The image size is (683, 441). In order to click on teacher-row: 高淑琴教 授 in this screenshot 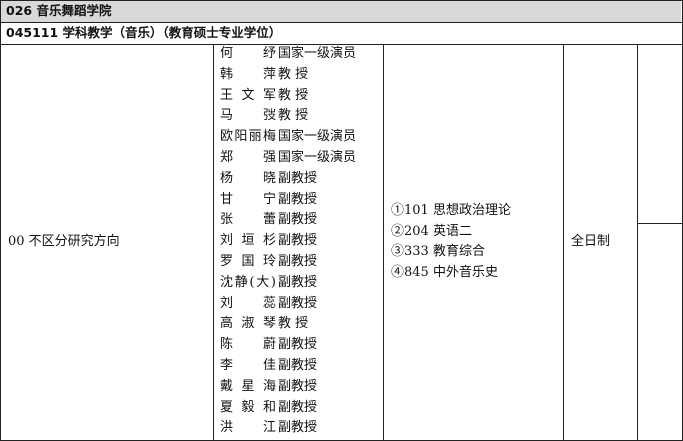, I will do `click(264, 324)`.